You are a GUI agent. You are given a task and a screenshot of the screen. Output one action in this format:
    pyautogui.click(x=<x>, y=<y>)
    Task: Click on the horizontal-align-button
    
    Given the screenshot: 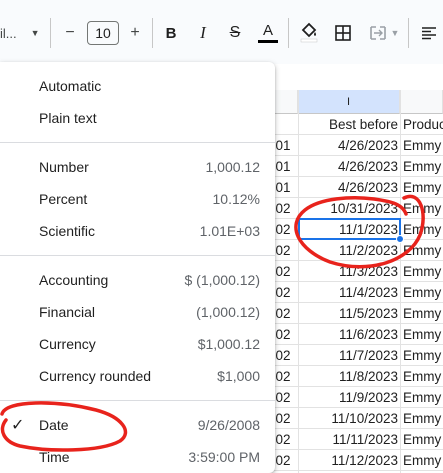 What is the action you would take?
    pyautogui.click(x=428, y=33)
    